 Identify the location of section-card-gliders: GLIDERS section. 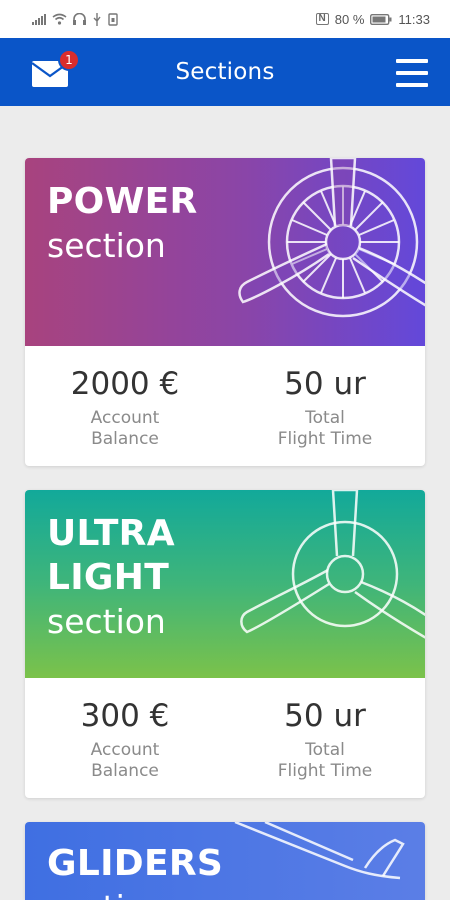
(225, 861).